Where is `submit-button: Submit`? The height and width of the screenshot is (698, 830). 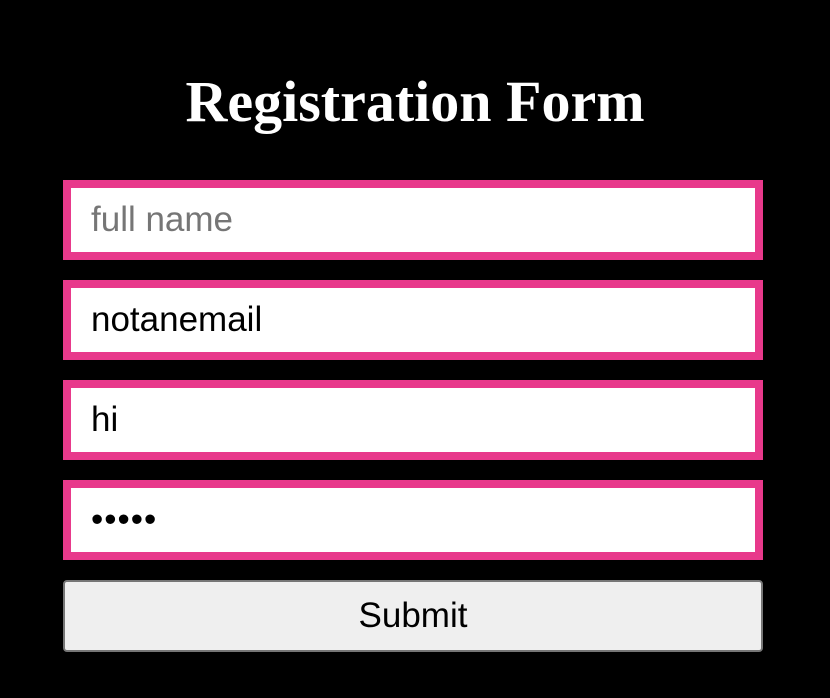
submit-button: Submit is located at coordinates (413, 616).